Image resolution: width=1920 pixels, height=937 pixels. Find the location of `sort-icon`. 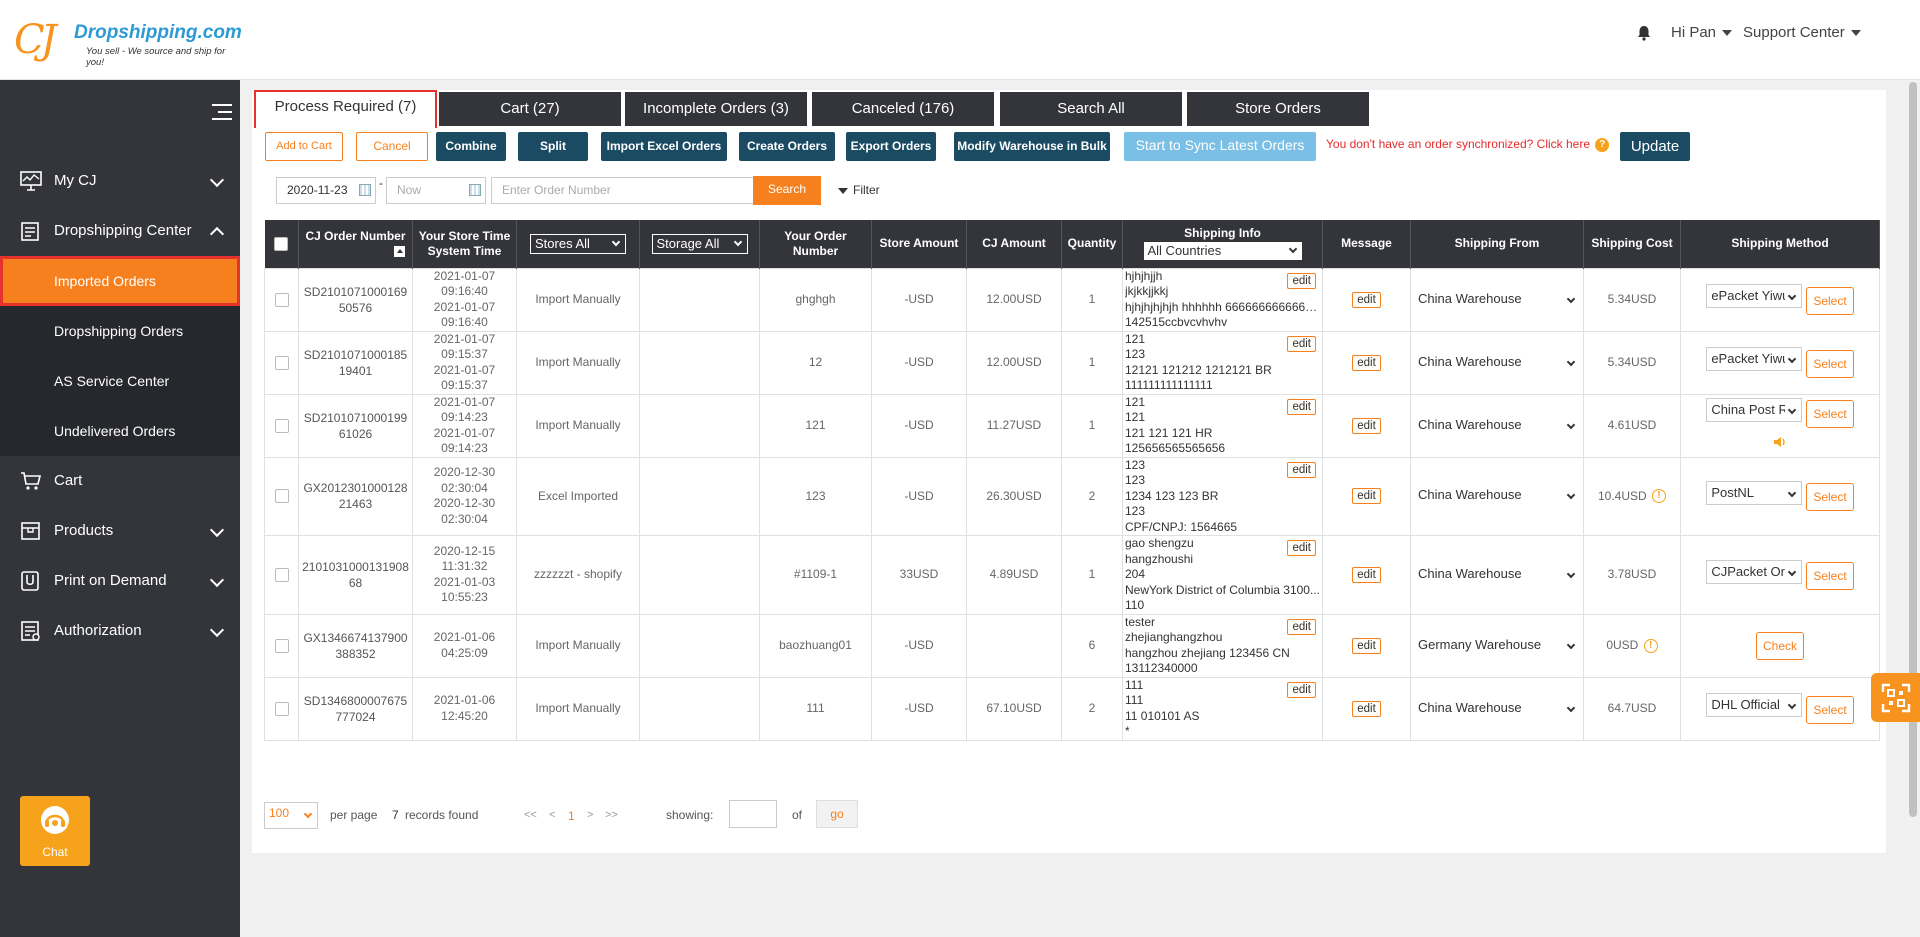

sort-icon is located at coordinates (399, 251).